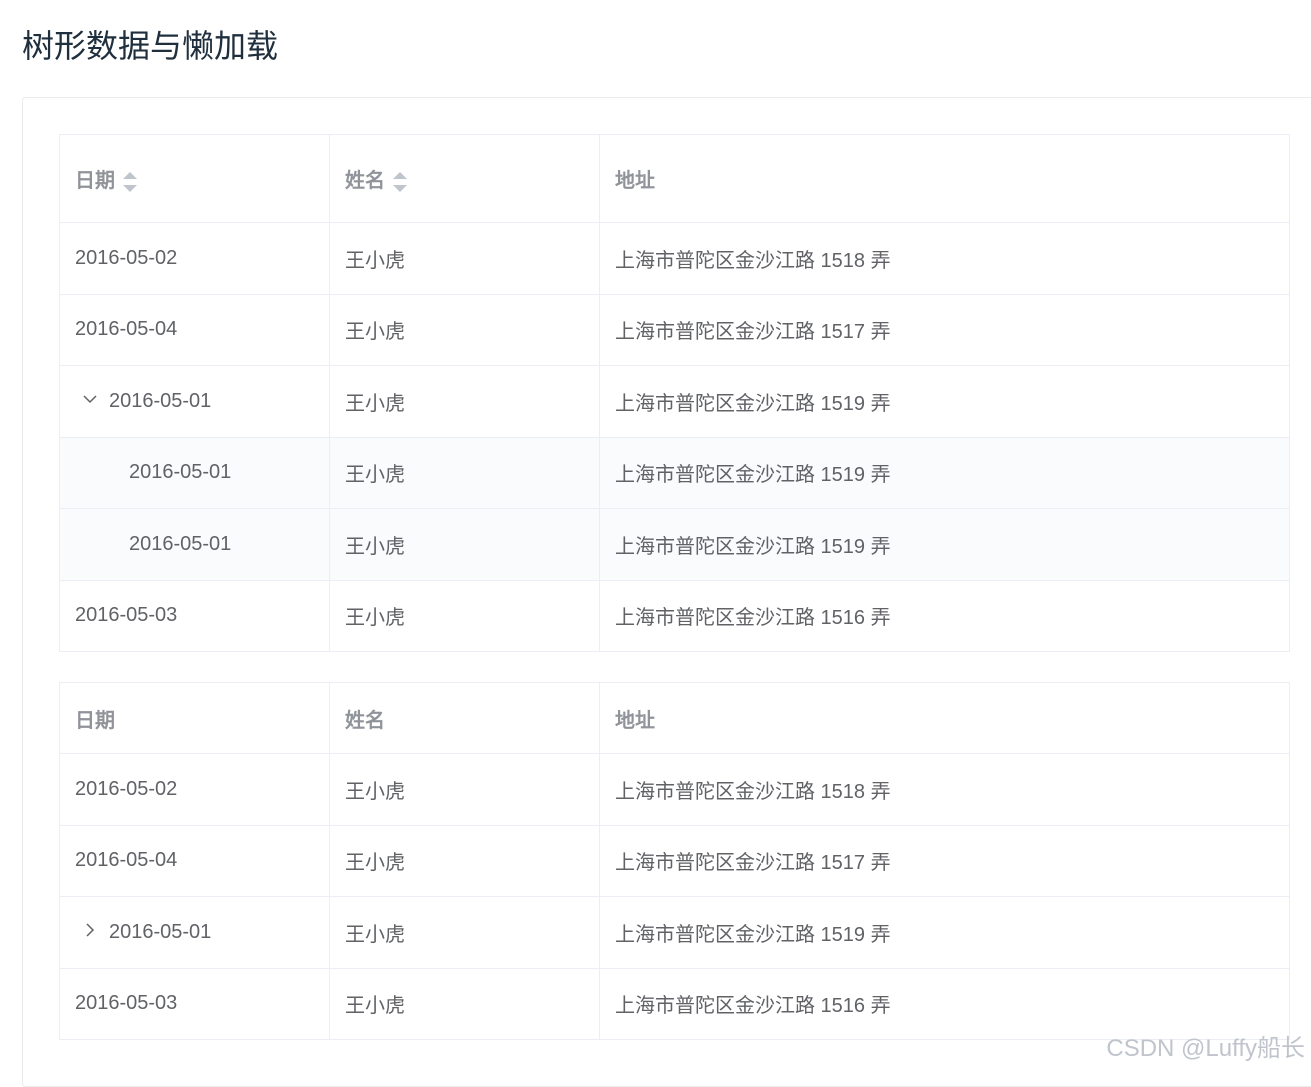  I want to click on page-title: 树形数据与懒加载, so click(150, 46).